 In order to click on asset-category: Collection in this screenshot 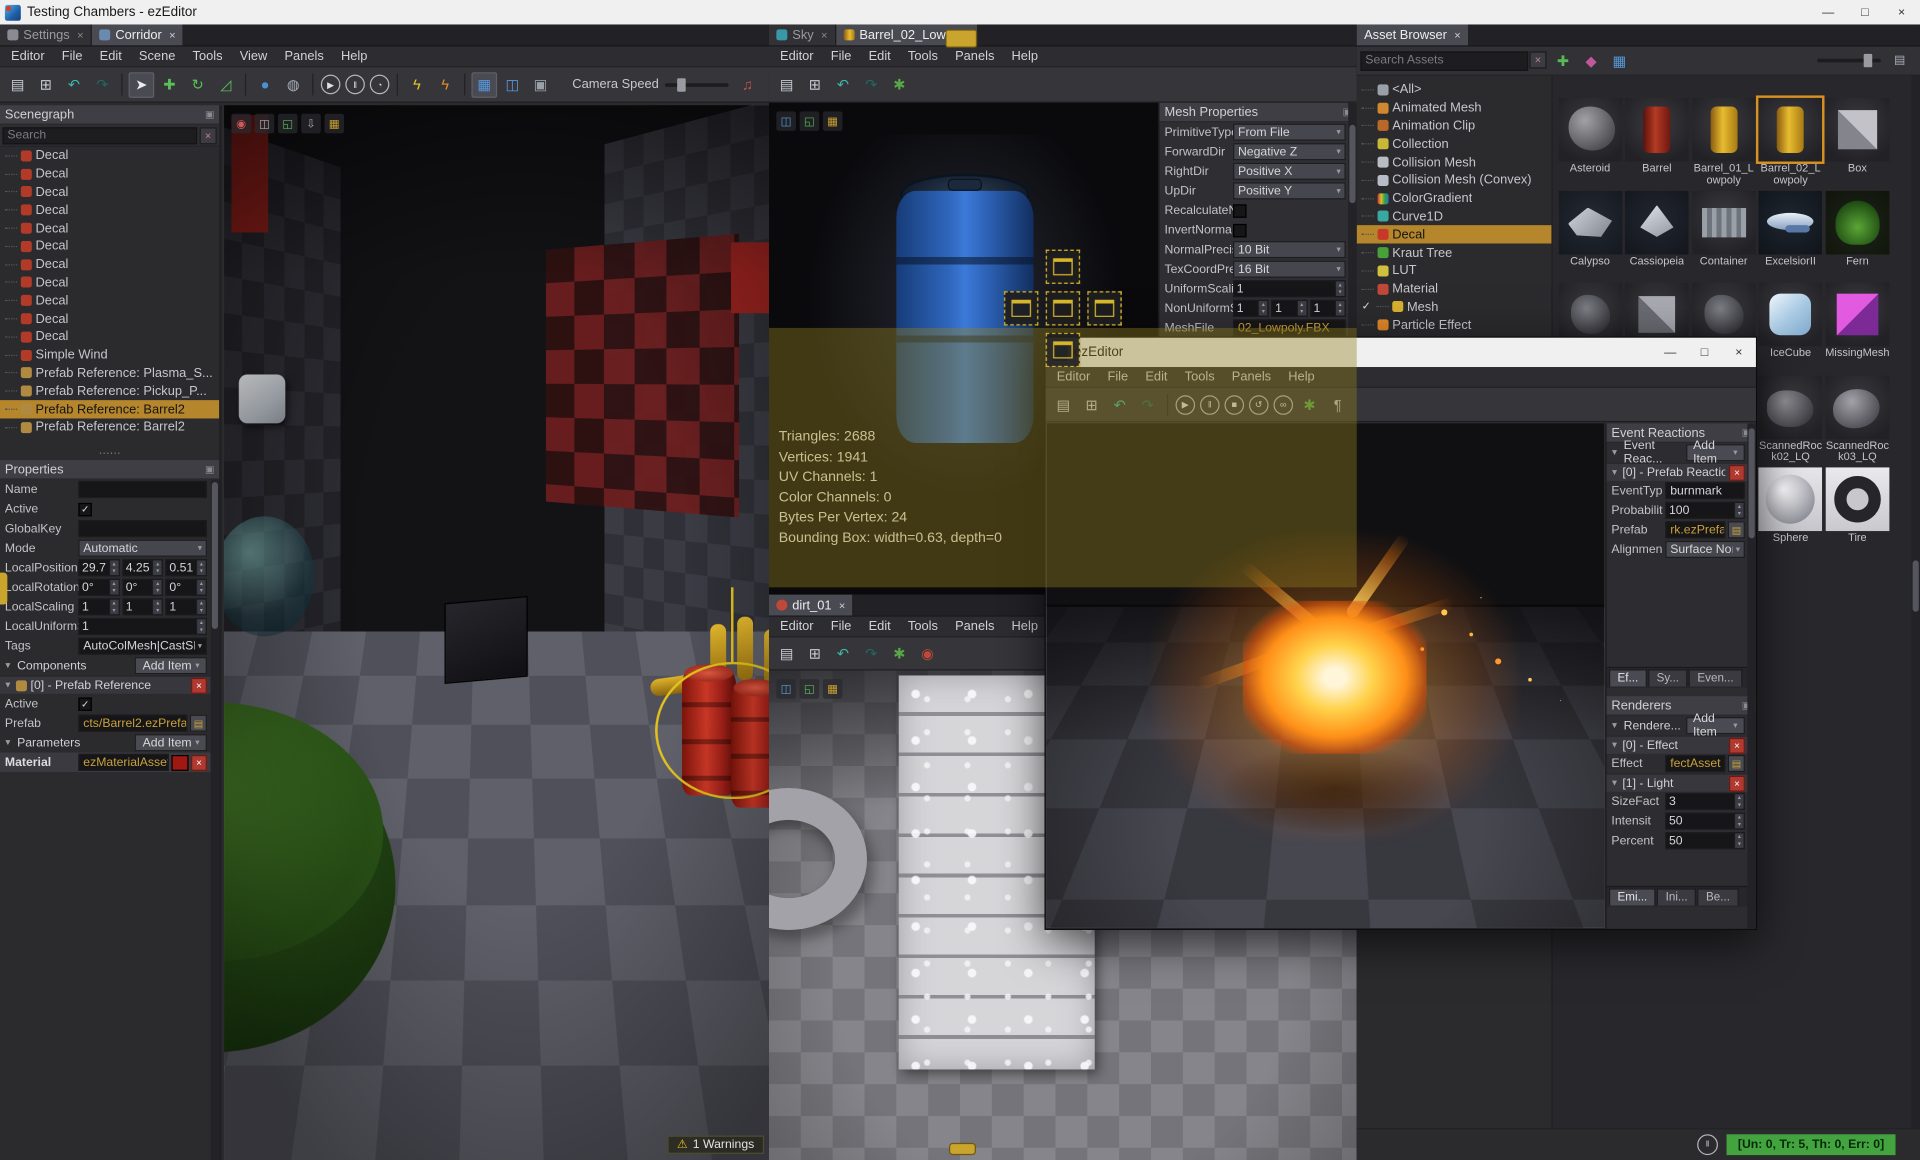, I will do `click(1454, 144)`.